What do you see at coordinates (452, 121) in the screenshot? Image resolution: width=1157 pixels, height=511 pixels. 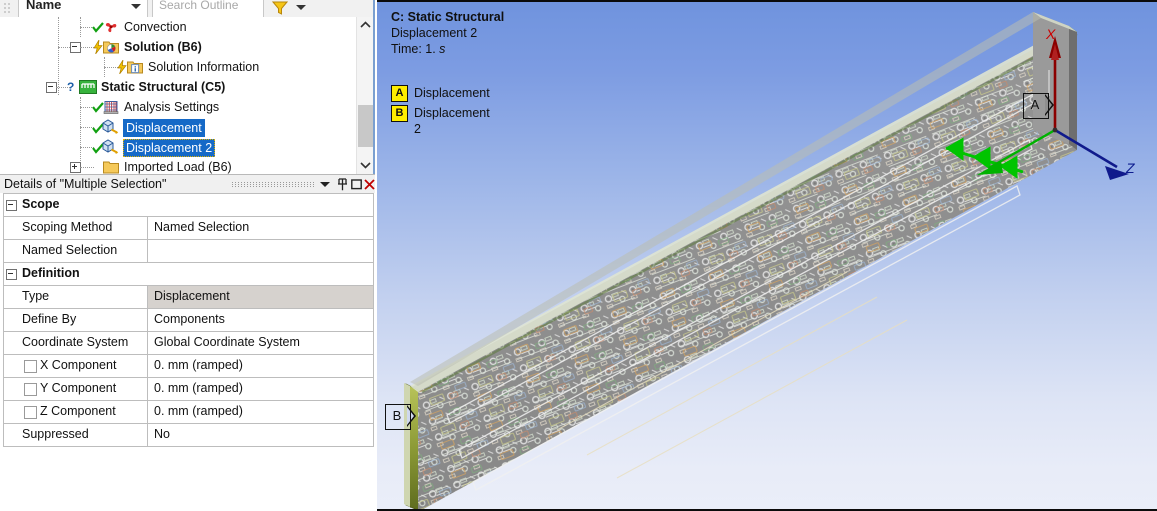 I see `legend-label: Displacement 2` at bounding box center [452, 121].